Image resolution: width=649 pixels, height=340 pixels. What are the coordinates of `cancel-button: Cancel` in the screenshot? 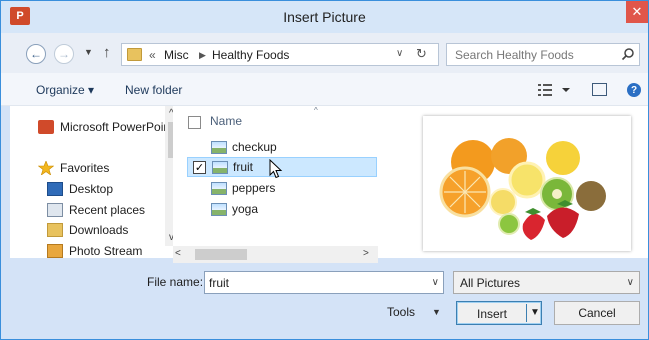 It's located at (597, 313).